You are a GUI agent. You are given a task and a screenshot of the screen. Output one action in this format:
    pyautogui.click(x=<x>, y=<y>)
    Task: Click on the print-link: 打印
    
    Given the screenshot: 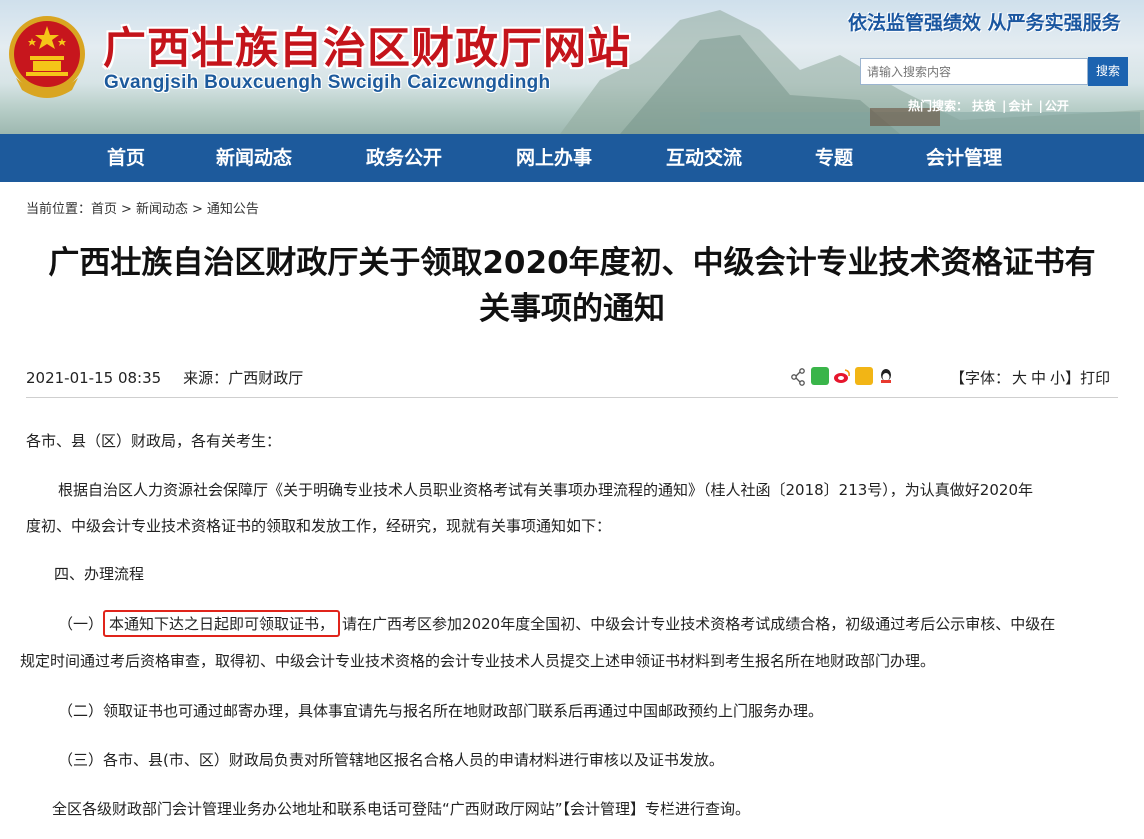 What is the action you would take?
    pyautogui.click(x=1095, y=378)
    